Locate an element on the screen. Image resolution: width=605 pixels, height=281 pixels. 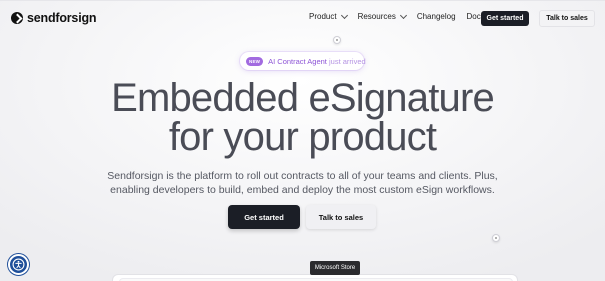
main-nav: Product Resources Changelog Docs is located at coordinates (402, 16).